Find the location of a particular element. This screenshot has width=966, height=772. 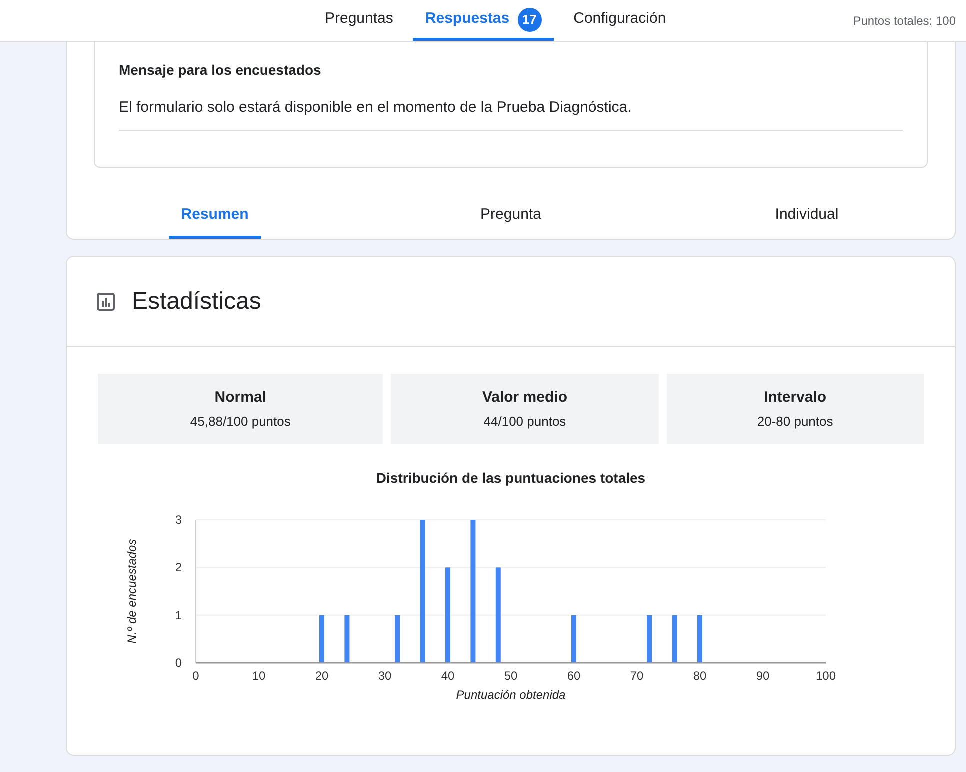

nav-tab: Preguntas is located at coordinates (359, 21).